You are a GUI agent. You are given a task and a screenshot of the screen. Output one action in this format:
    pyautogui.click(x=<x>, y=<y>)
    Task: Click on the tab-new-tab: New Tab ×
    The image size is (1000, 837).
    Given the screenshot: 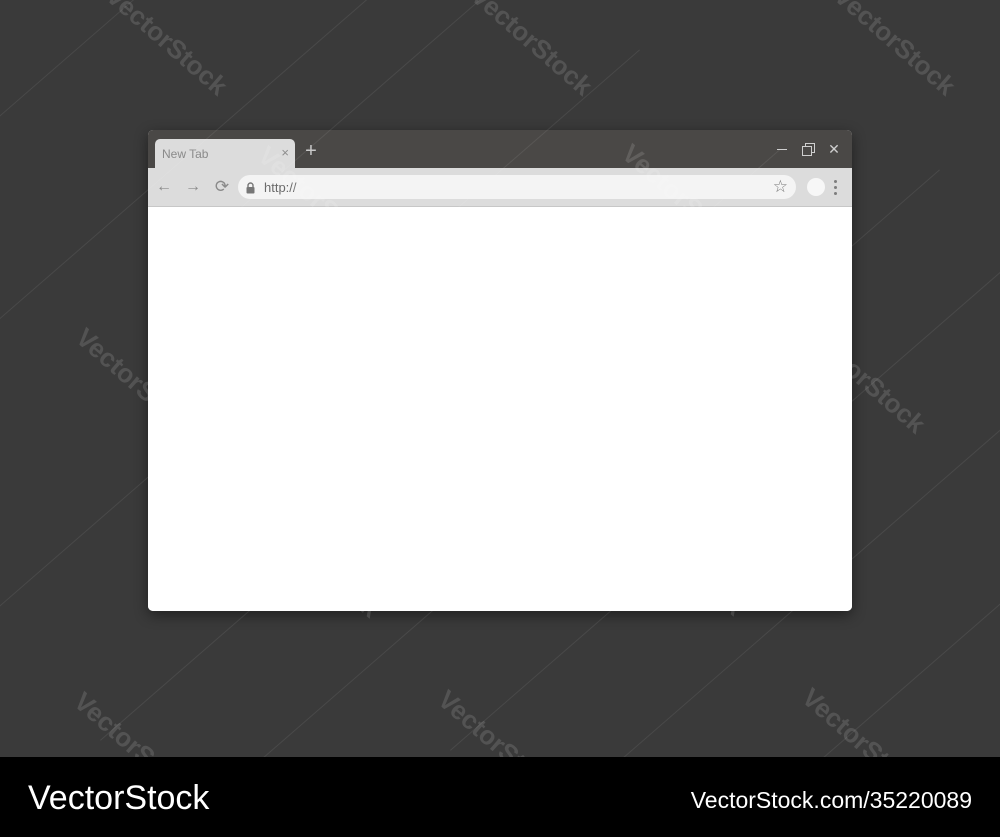 What is the action you would take?
    pyautogui.click(x=225, y=153)
    